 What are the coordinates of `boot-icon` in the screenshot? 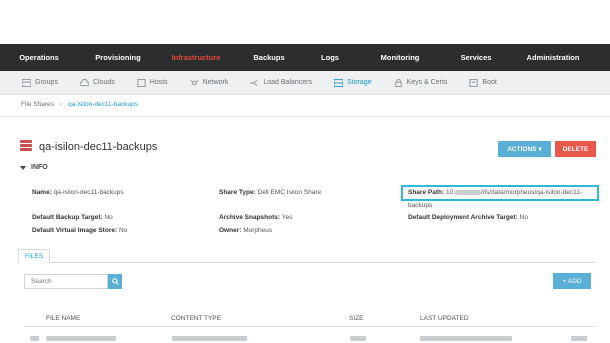 It's located at (473, 82).